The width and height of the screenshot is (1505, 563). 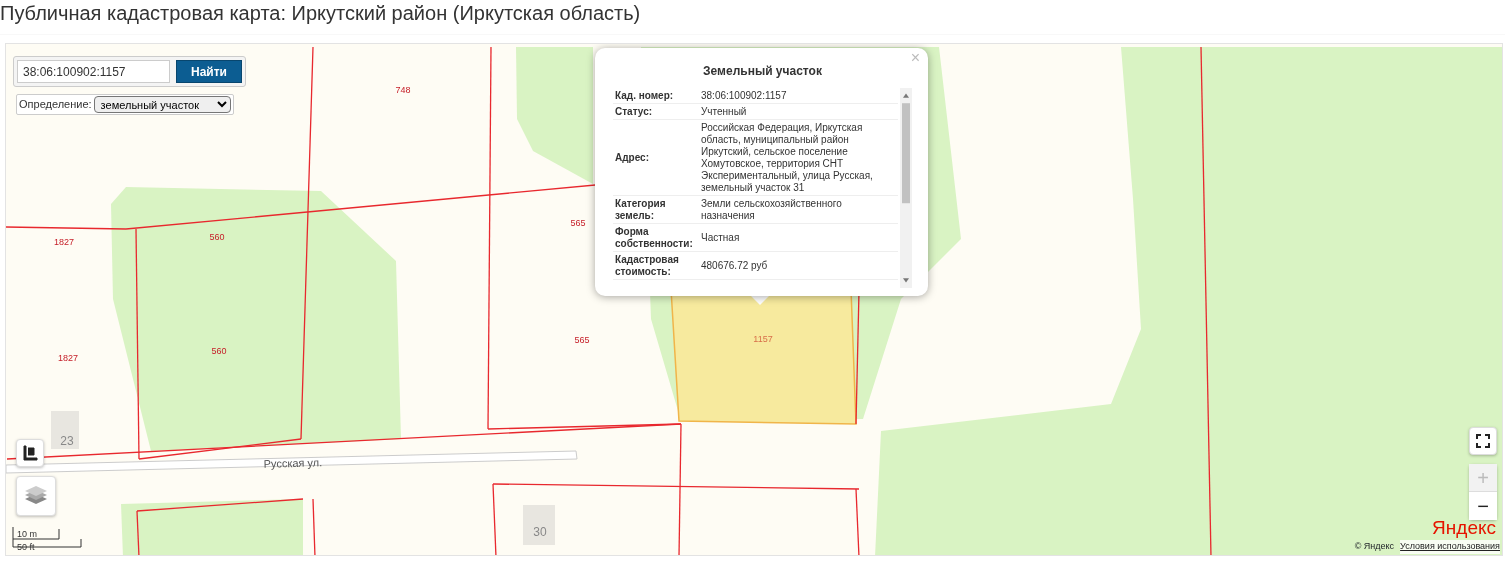 I want to click on fullscreen-icon, so click(x=1483, y=441).